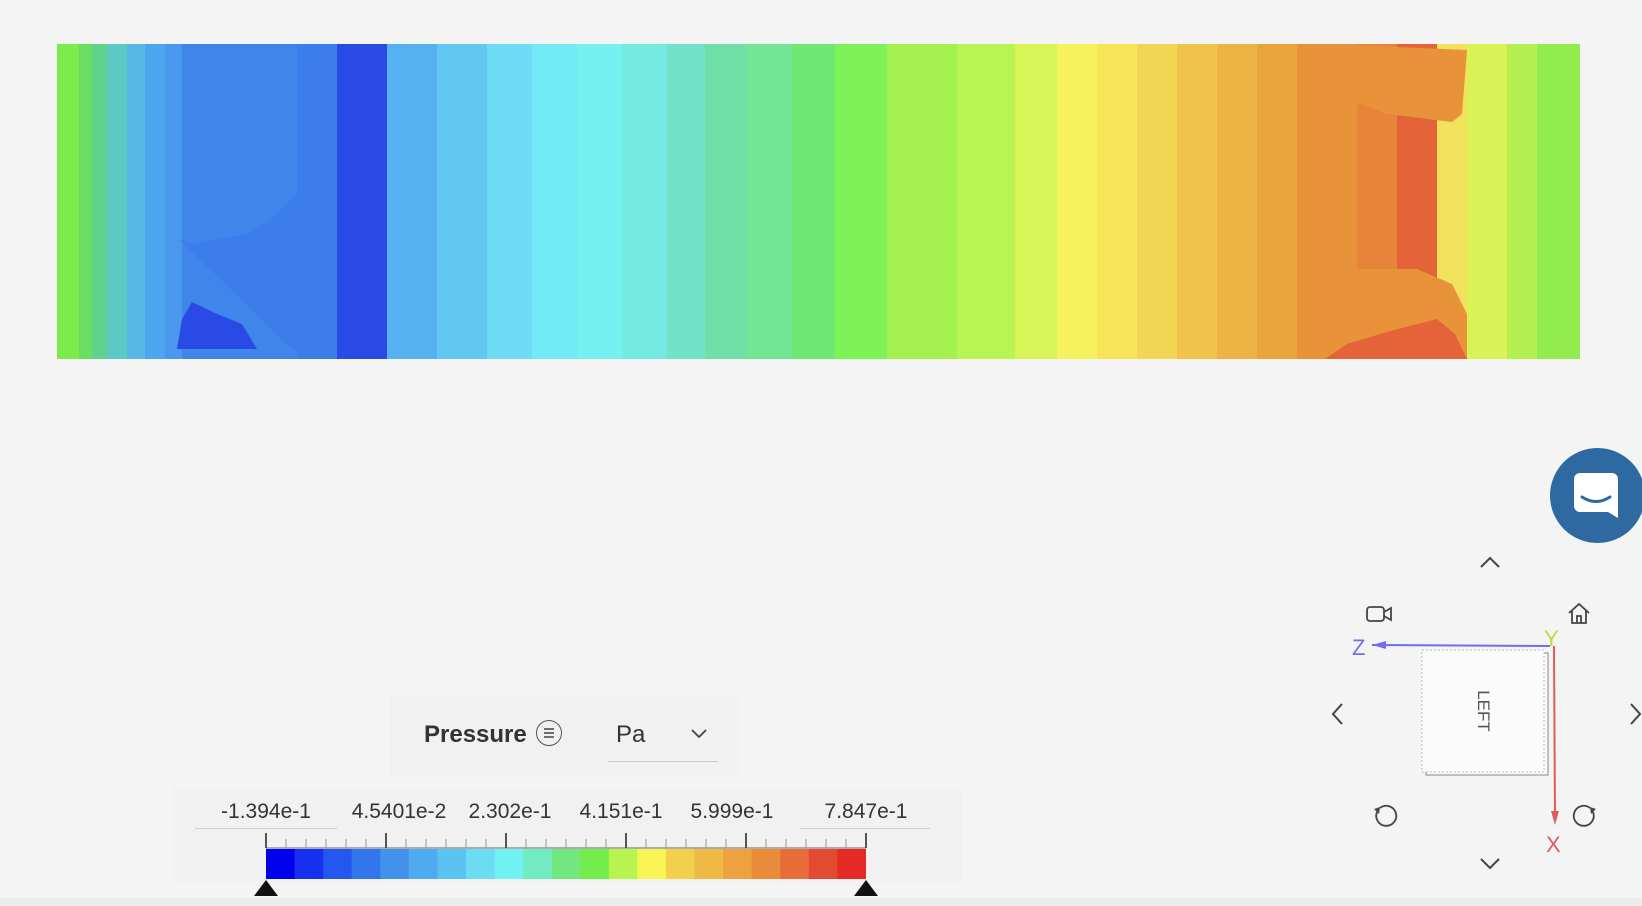 This screenshot has height=906, width=1642. Describe the element at coordinates (475, 734) in the screenshot. I see `legend-title: Pressure` at that location.